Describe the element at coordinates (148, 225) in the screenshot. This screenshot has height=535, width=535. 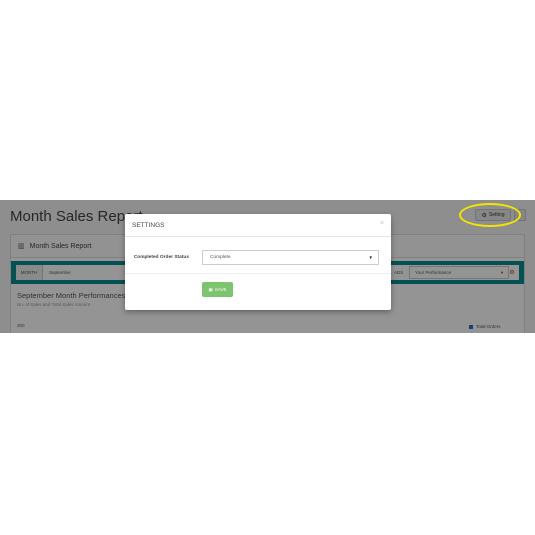
I see `modal-title: SETTINGS` at that location.